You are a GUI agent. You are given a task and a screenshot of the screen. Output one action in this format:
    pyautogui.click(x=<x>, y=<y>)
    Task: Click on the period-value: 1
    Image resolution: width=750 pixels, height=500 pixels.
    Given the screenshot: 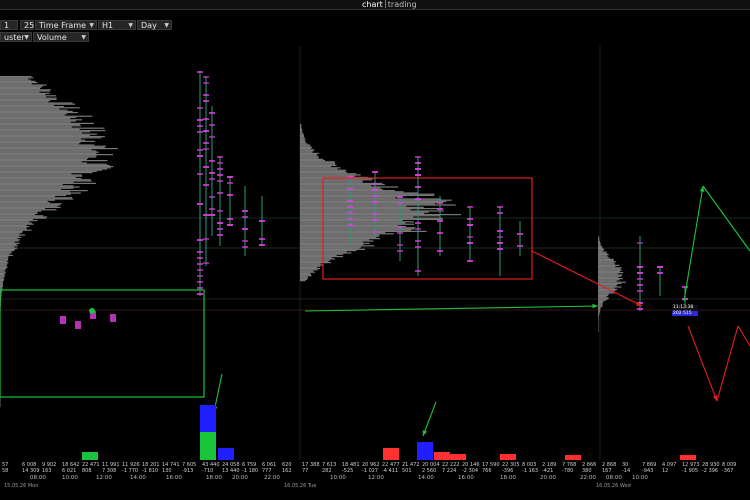 What is the action you would take?
    pyautogui.click(x=7, y=25)
    